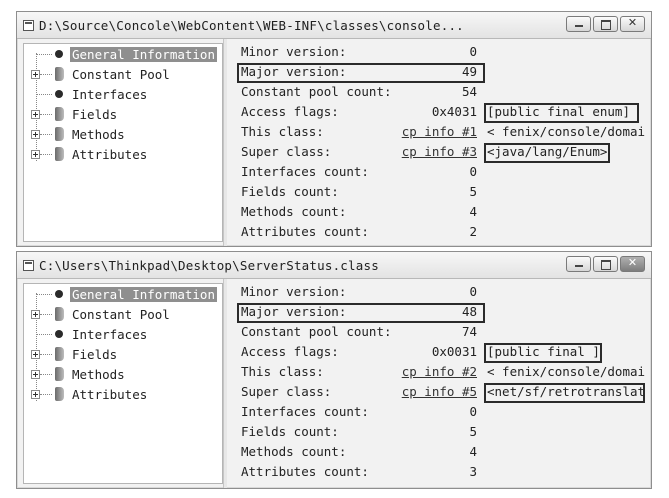 Image resolution: width=669 pixels, height=498 pixels. What do you see at coordinates (473, 191) in the screenshot?
I see `field-value: 5` at bounding box center [473, 191].